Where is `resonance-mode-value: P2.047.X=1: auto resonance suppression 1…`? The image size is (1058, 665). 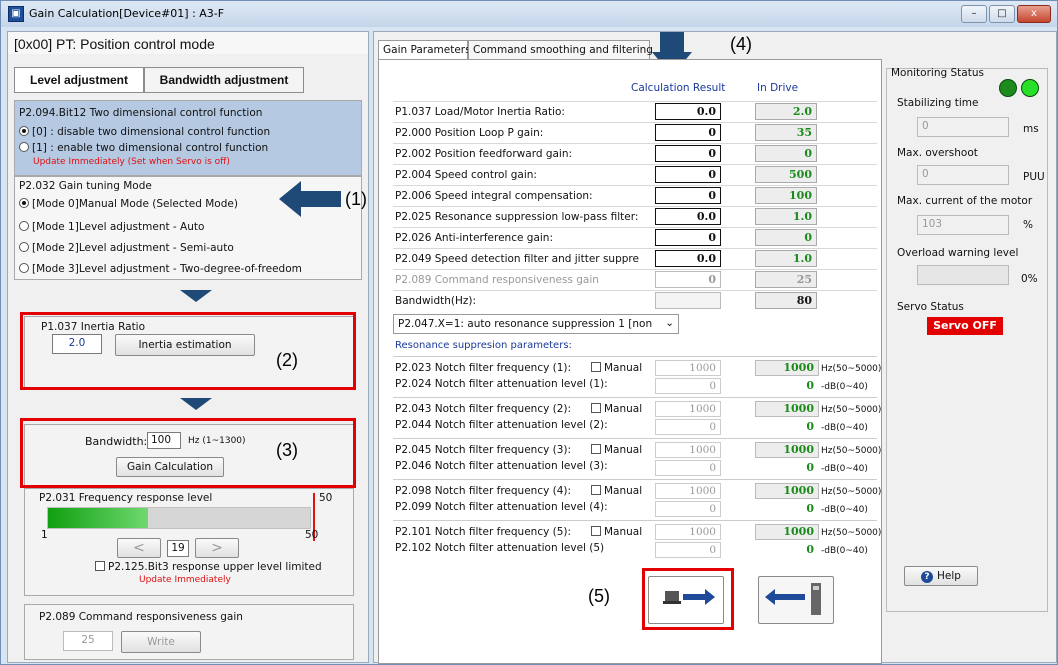
resonance-mode-value: P2.047.X=1: auto resonance suppression 1… is located at coordinates (525, 324).